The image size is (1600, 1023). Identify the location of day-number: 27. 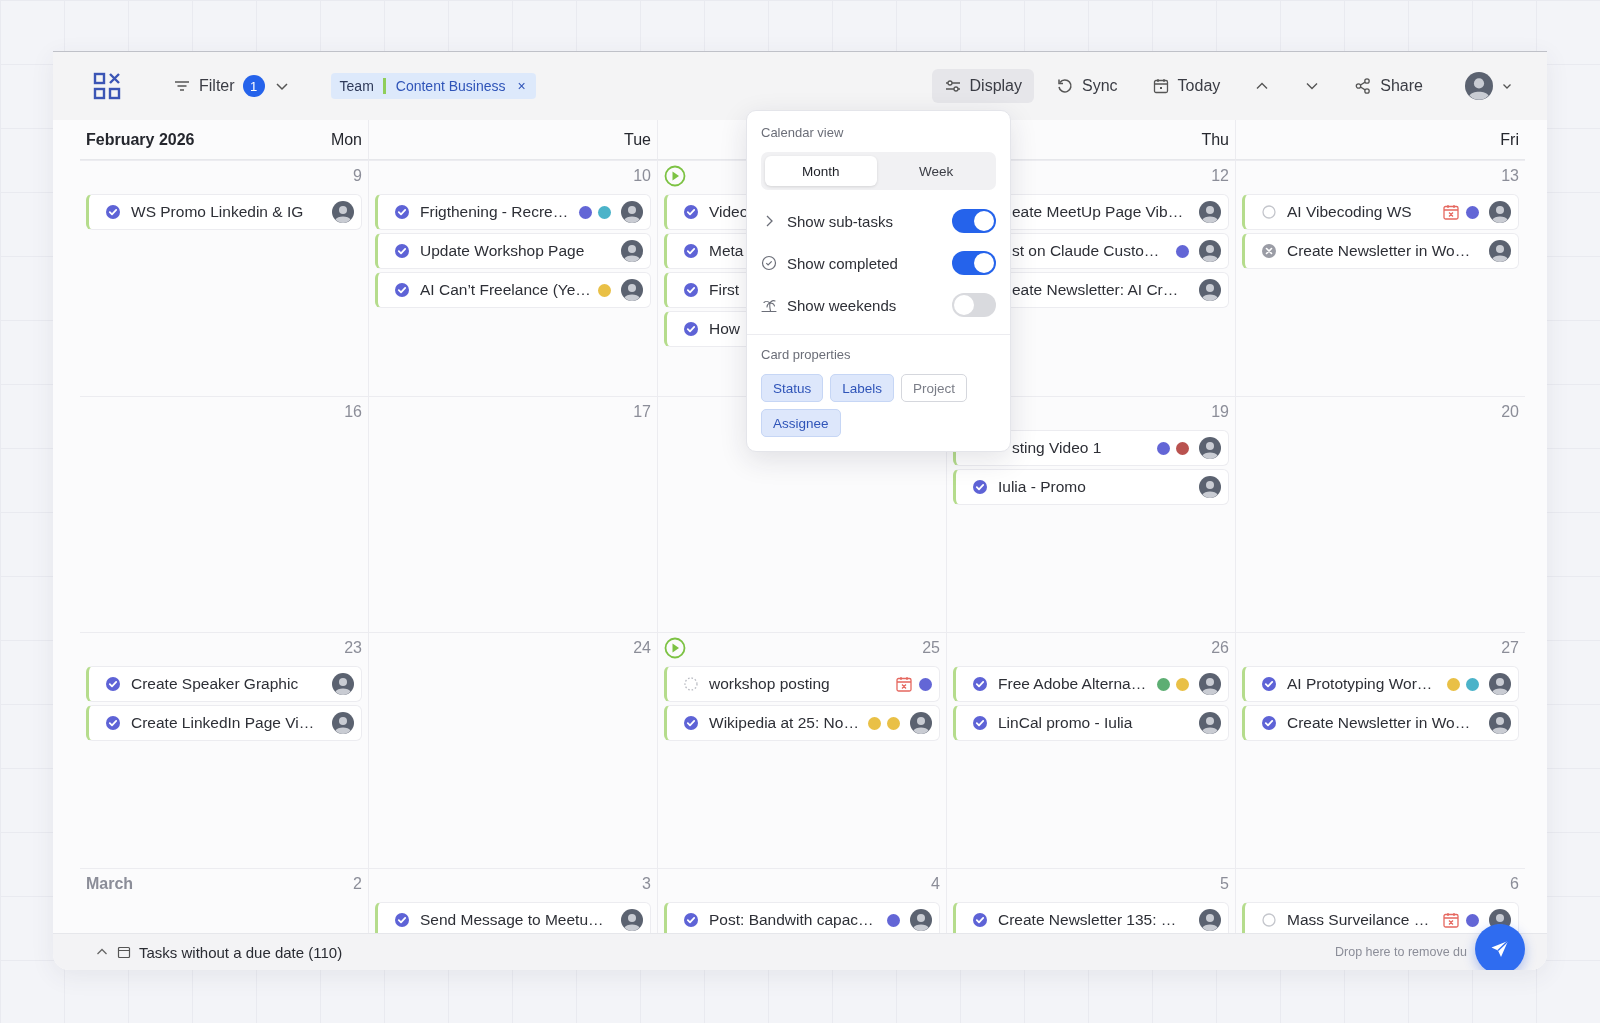
(1510, 648).